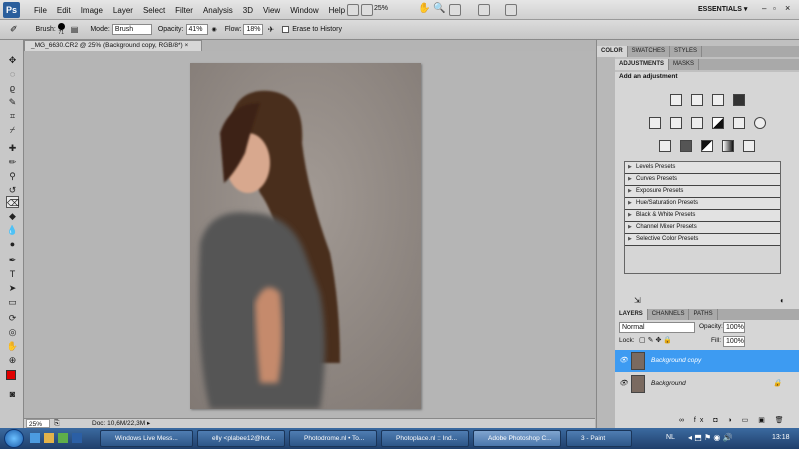 Image resolution: width=799 pixels, height=449 pixels. What do you see at coordinates (669, 314) in the screenshot?
I see `tab-channels: CHANNELS` at bounding box center [669, 314].